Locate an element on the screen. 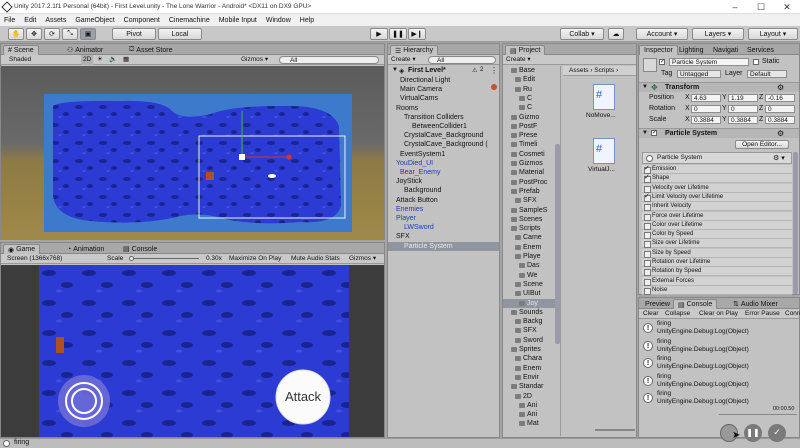 The height and width of the screenshot is (448, 800). project-folder-item: UIBut is located at coordinates (531, 293).